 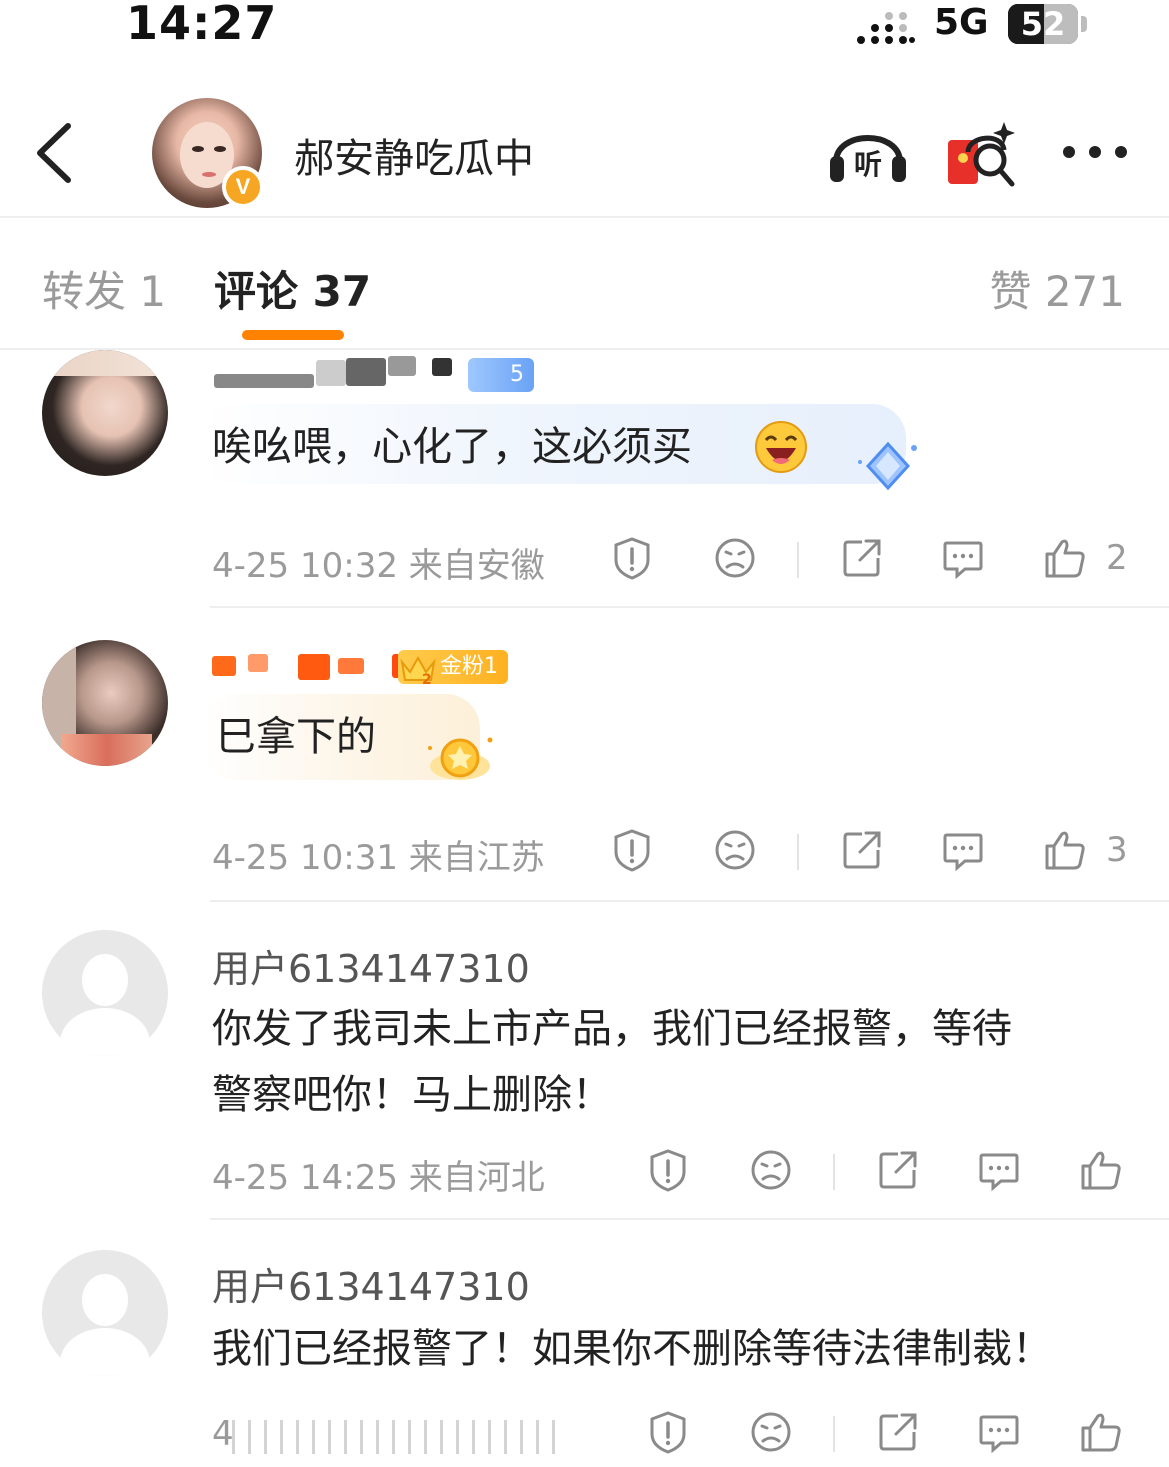 I want to click on comment-text-line-1: 你发了我司未上市产品，我们已经报警，等待, so click(x=612, y=1029).